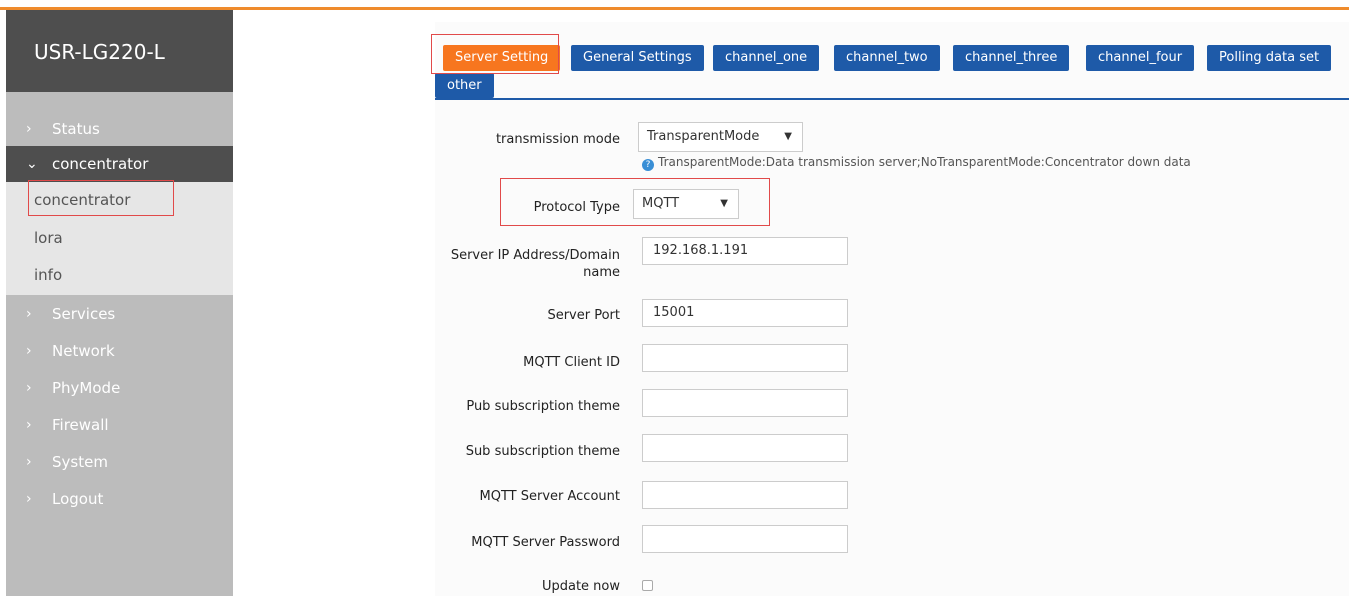 This screenshot has height=596, width=1349. I want to click on sidebar-item-label: Firewall, so click(80, 425).